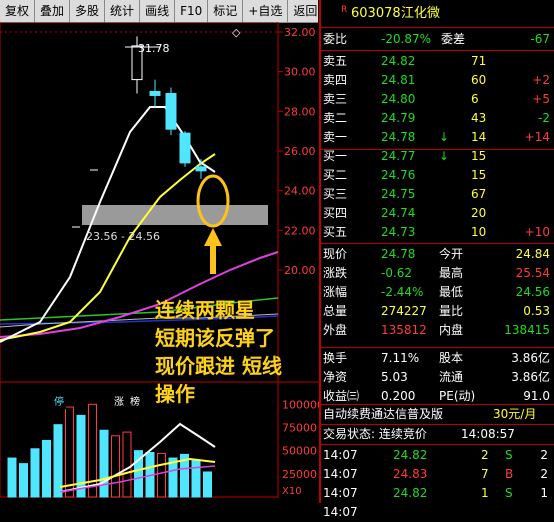  What do you see at coordinates (541, 80) in the screenshot?
I see `order-change: +2` at bounding box center [541, 80].